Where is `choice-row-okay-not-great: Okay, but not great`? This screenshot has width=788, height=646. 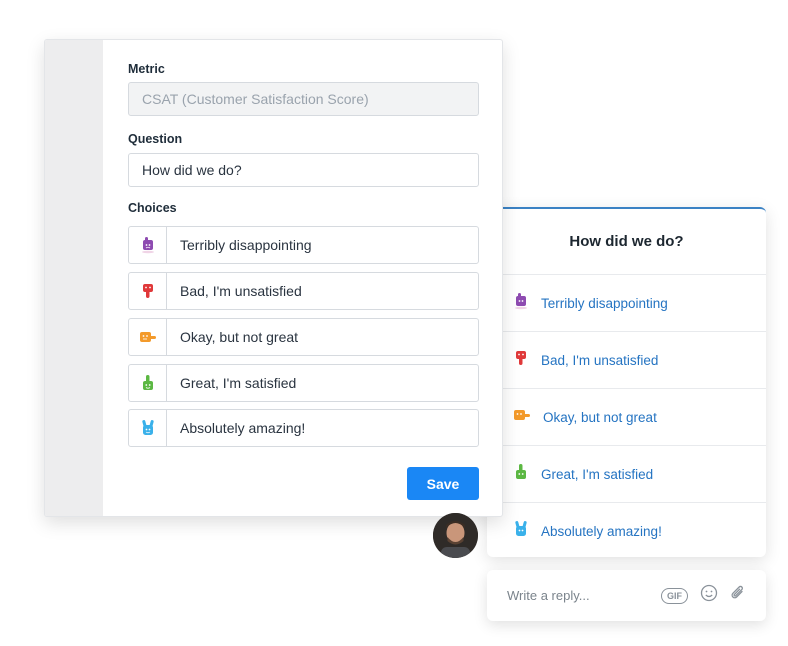
choice-row-okay-not-great: Okay, but not great is located at coordinates (303, 337).